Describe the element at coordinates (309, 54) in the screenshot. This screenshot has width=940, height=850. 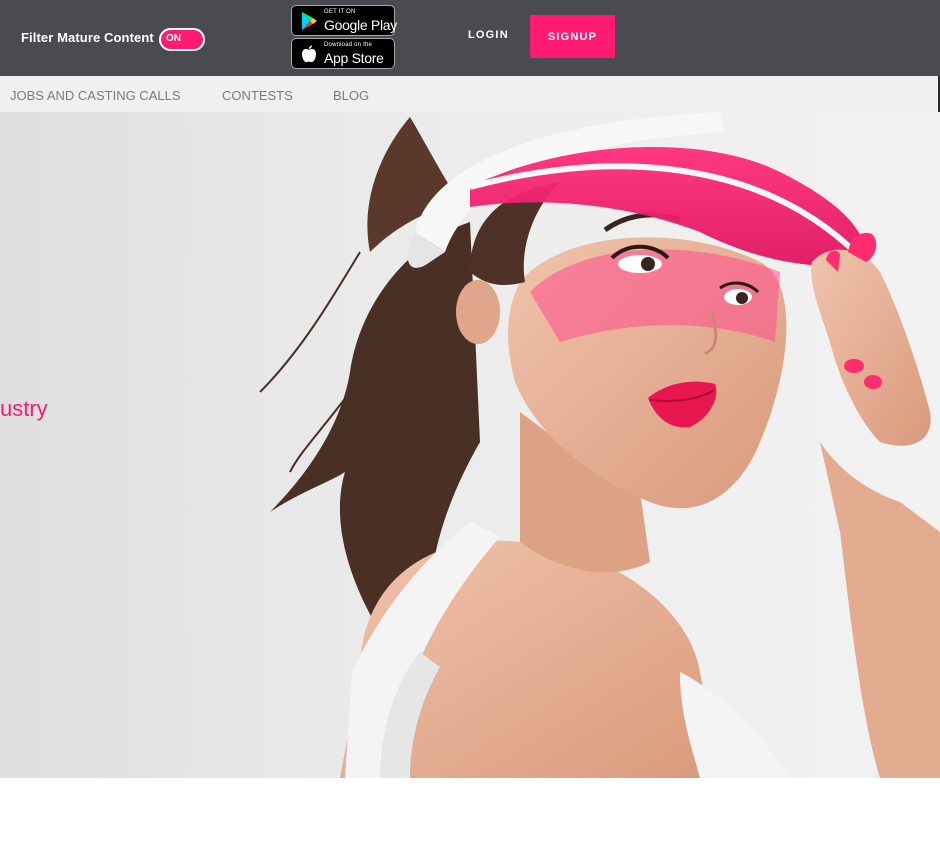
I see `apple-icon` at that location.